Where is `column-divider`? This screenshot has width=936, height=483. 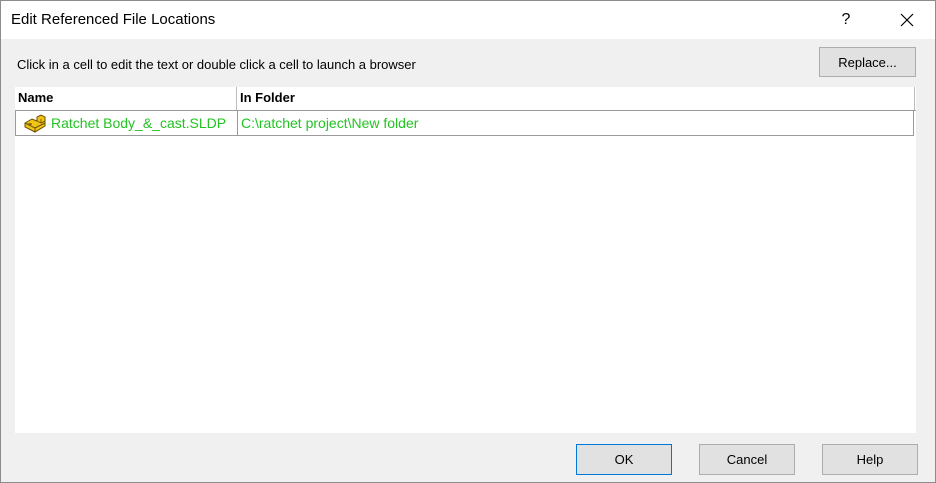 column-divider is located at coordinates (236, 98).